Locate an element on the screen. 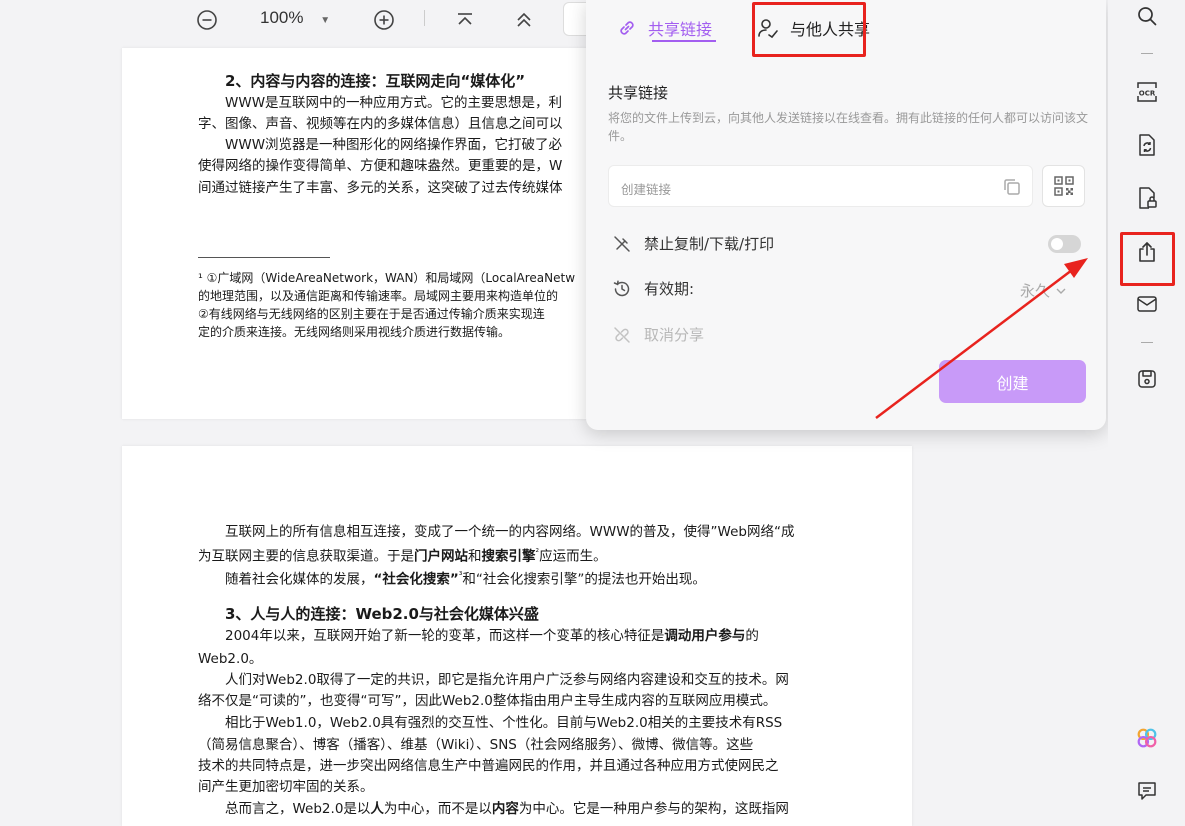 The image size is (1185, 826). search-button is located at coordinates (1147, 16).